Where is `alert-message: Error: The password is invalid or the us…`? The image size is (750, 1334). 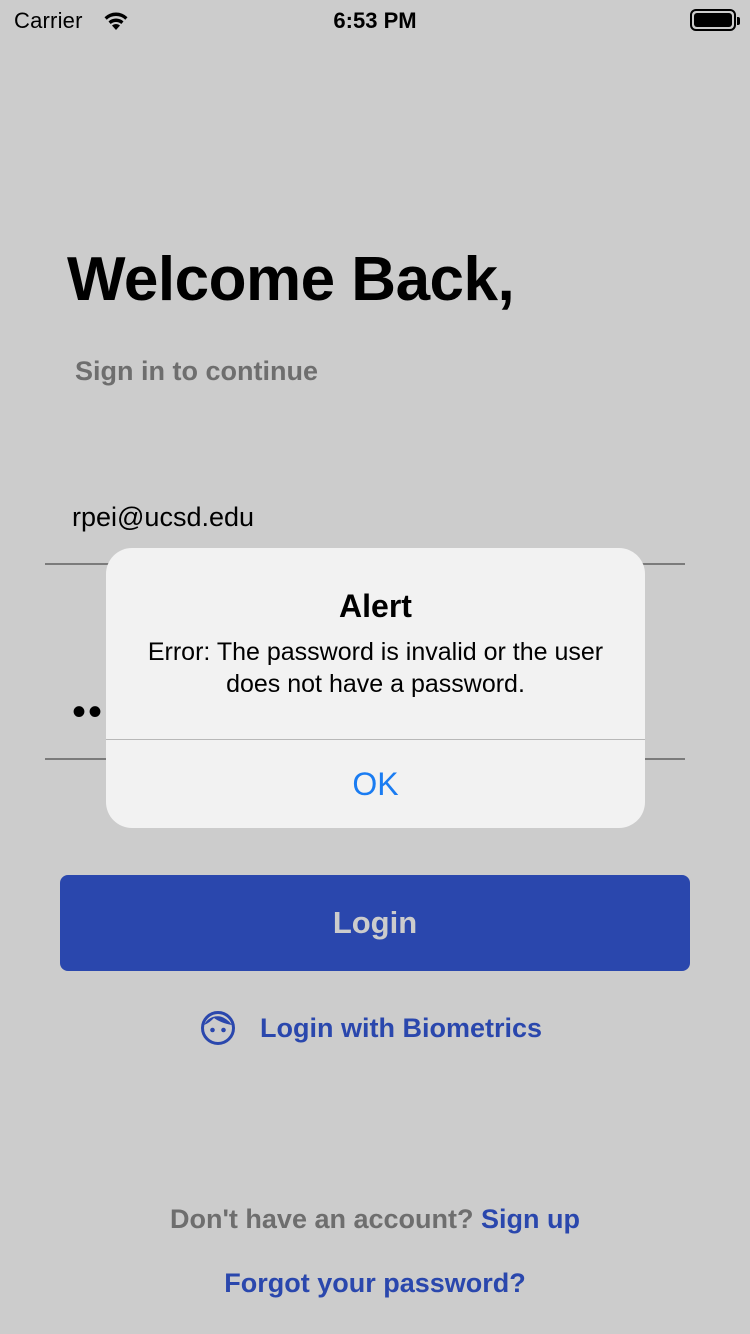
alert-message: Error: The password is invalid or the us… is located at coordinates (375, 668).